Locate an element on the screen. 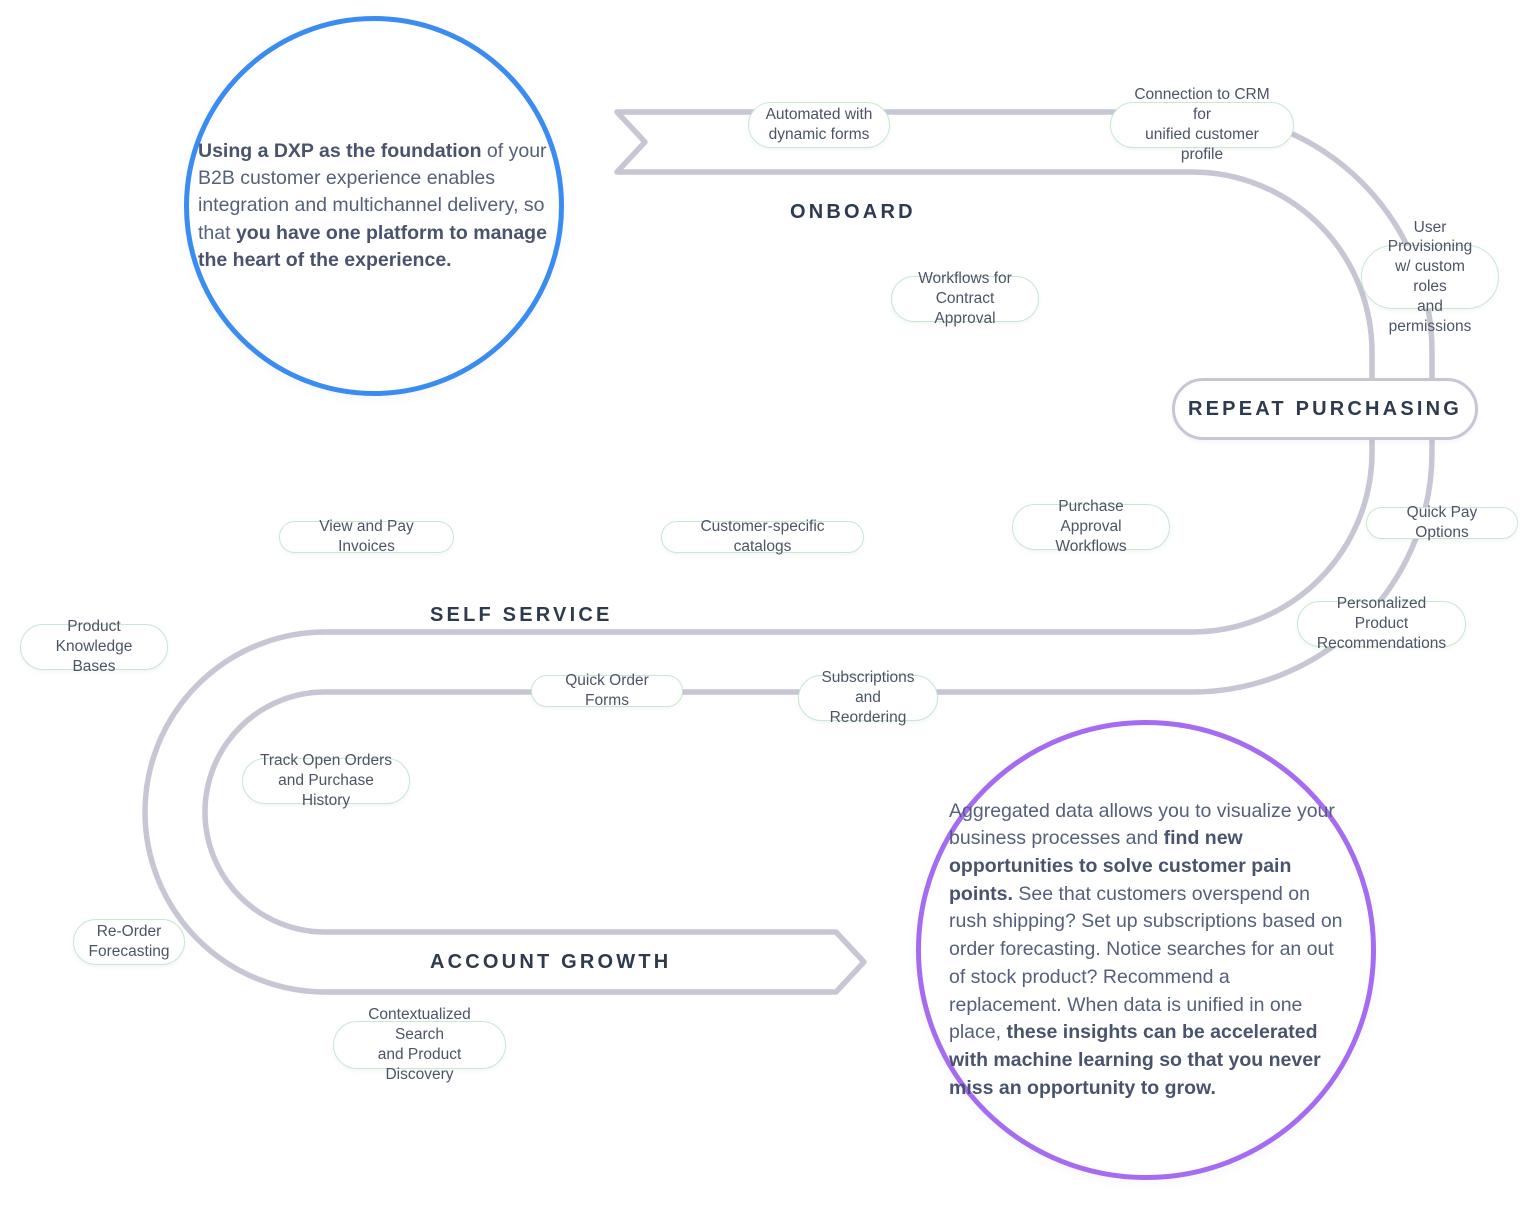 The image size is (1539, 1228). feature-pill-customer-specific-catalogs: Customer-specific catalogs is located at coordinates (762, 536).